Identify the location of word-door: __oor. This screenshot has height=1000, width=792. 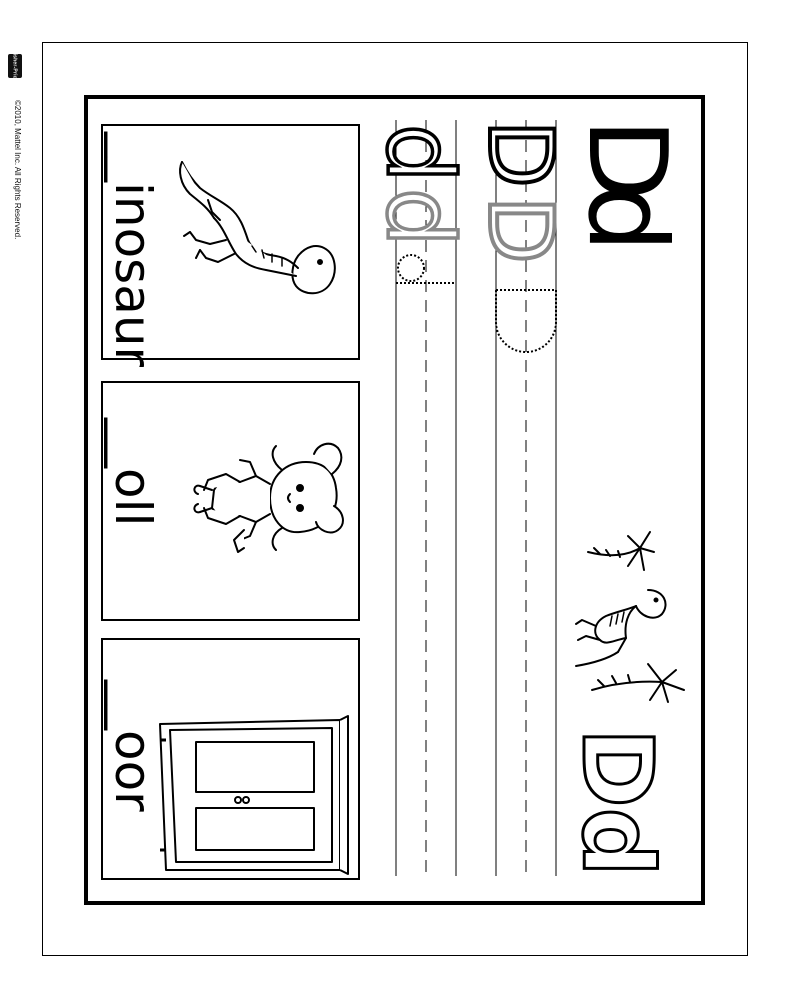
(133, 745).